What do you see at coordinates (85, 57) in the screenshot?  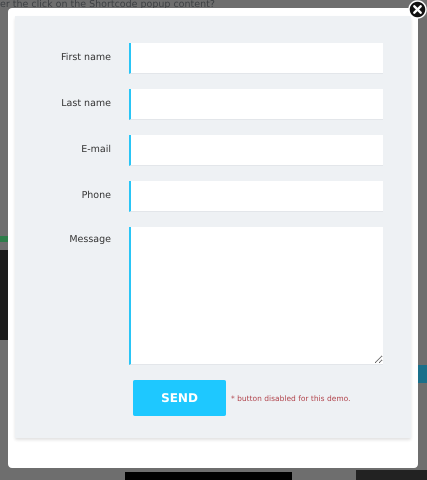 I see `field-label: First name` at bounding box center [85, 57].